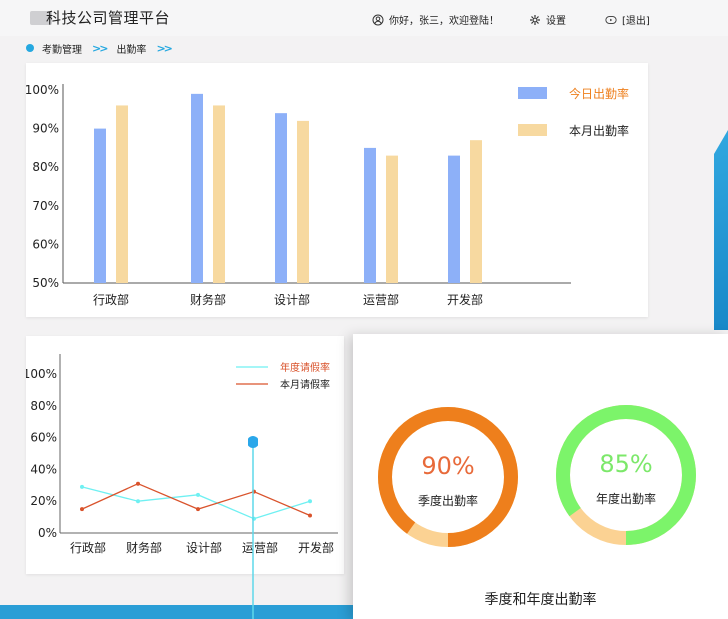  What do you see at coordinates (444, 21) in the screenshot?
I see `greeting-text: 你好，张三，欢迎登陆！` at bounding box center [444, 21].